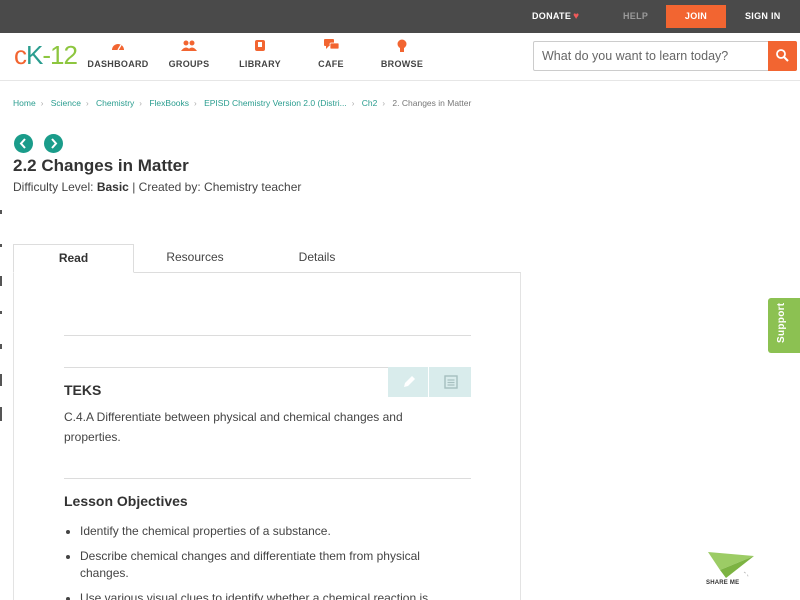 The height and width of the screenshot is (600, 800). I want to click on chevron-left-icon, so click(22, 143).